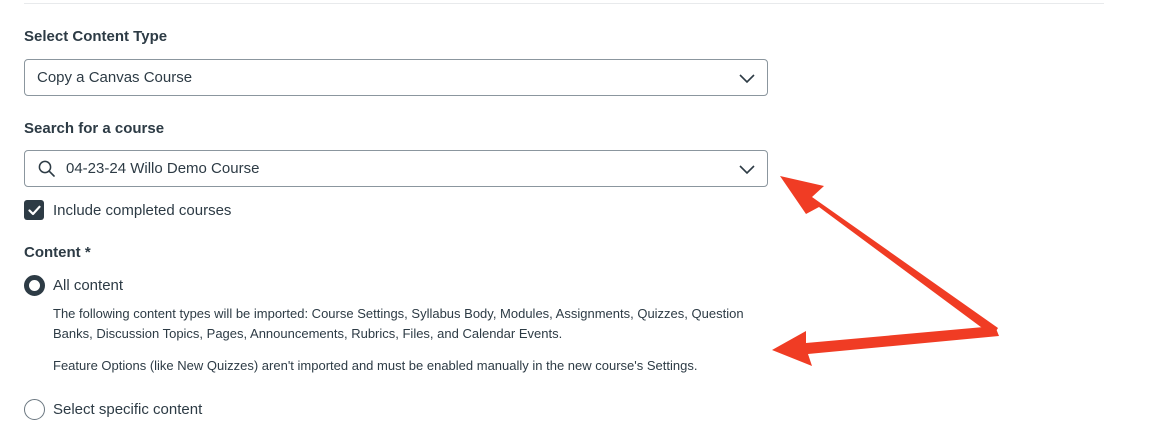  What do you see at coordinates (889, 256) in the screenshot?
I see `annotation-arrow-upper` at bounding box center [889, 256].